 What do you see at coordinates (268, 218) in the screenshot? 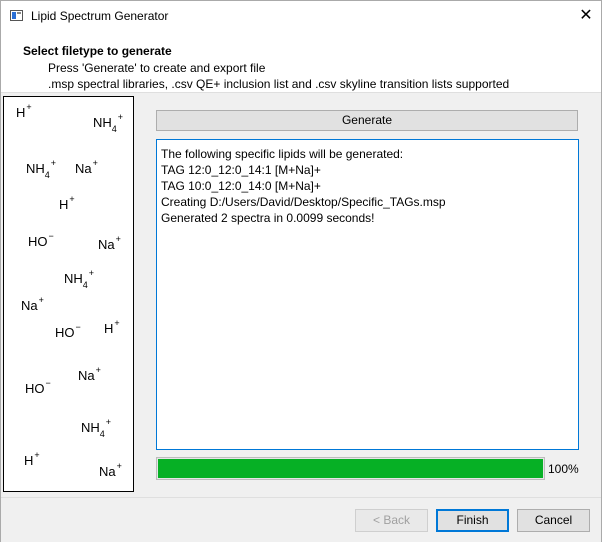
I see `log-line: Generated 2 spectra in 0.0099 seconds!` at bounding box center [268, 218].